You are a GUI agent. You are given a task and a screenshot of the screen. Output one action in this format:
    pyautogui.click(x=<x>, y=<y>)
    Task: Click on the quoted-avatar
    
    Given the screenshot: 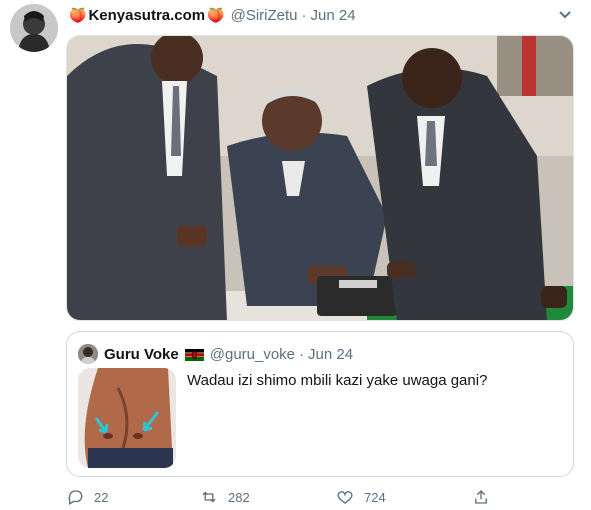 What is the action you would take?
    pyautogui.click(x=88, y=354)
    